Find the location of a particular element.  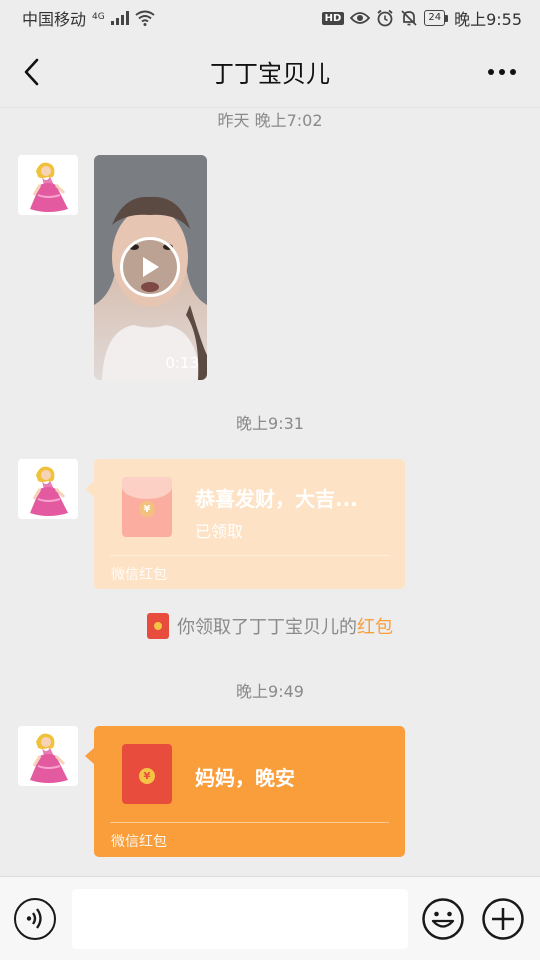

wifi-icon is located at coordinates (145, 18).